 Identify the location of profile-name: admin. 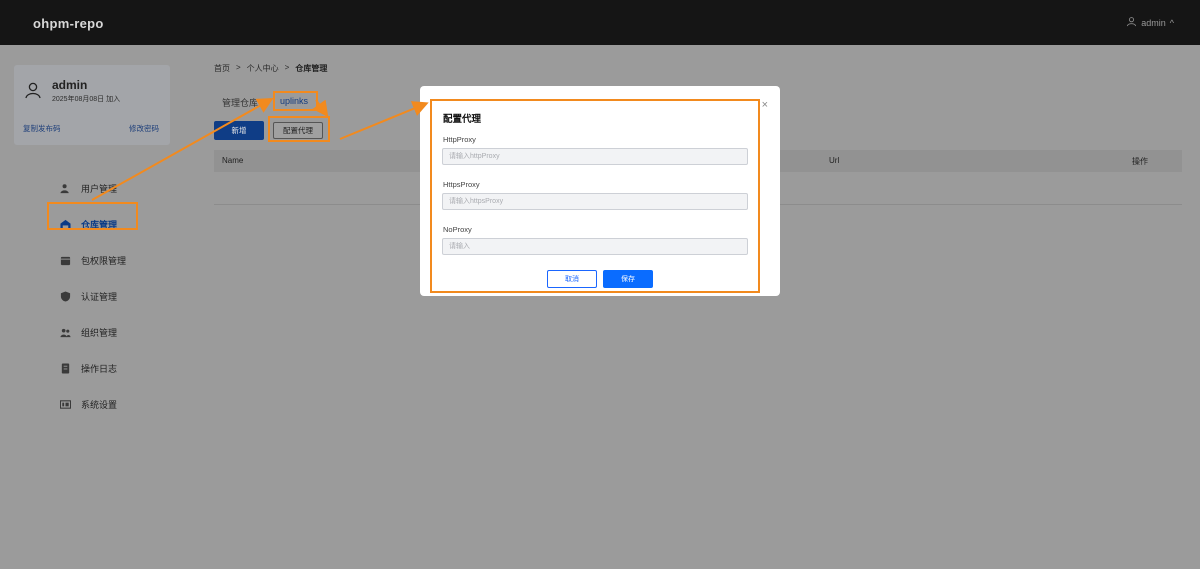
(70, 85).